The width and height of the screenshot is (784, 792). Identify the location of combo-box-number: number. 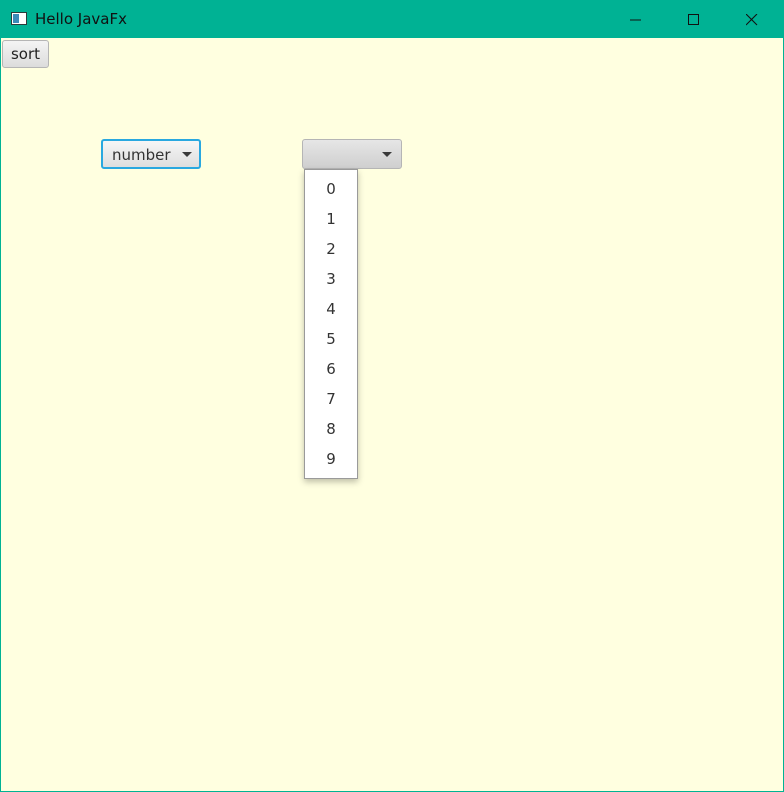
(151, 154).